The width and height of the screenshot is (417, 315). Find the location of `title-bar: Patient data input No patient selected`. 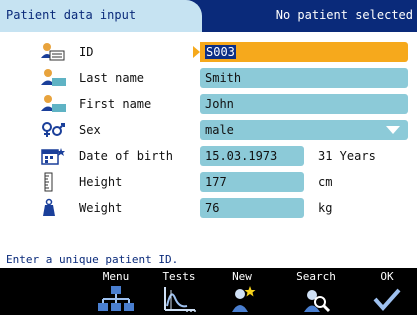

title-bar: Patient data input No patient selected is located at coordinates (208, 16).